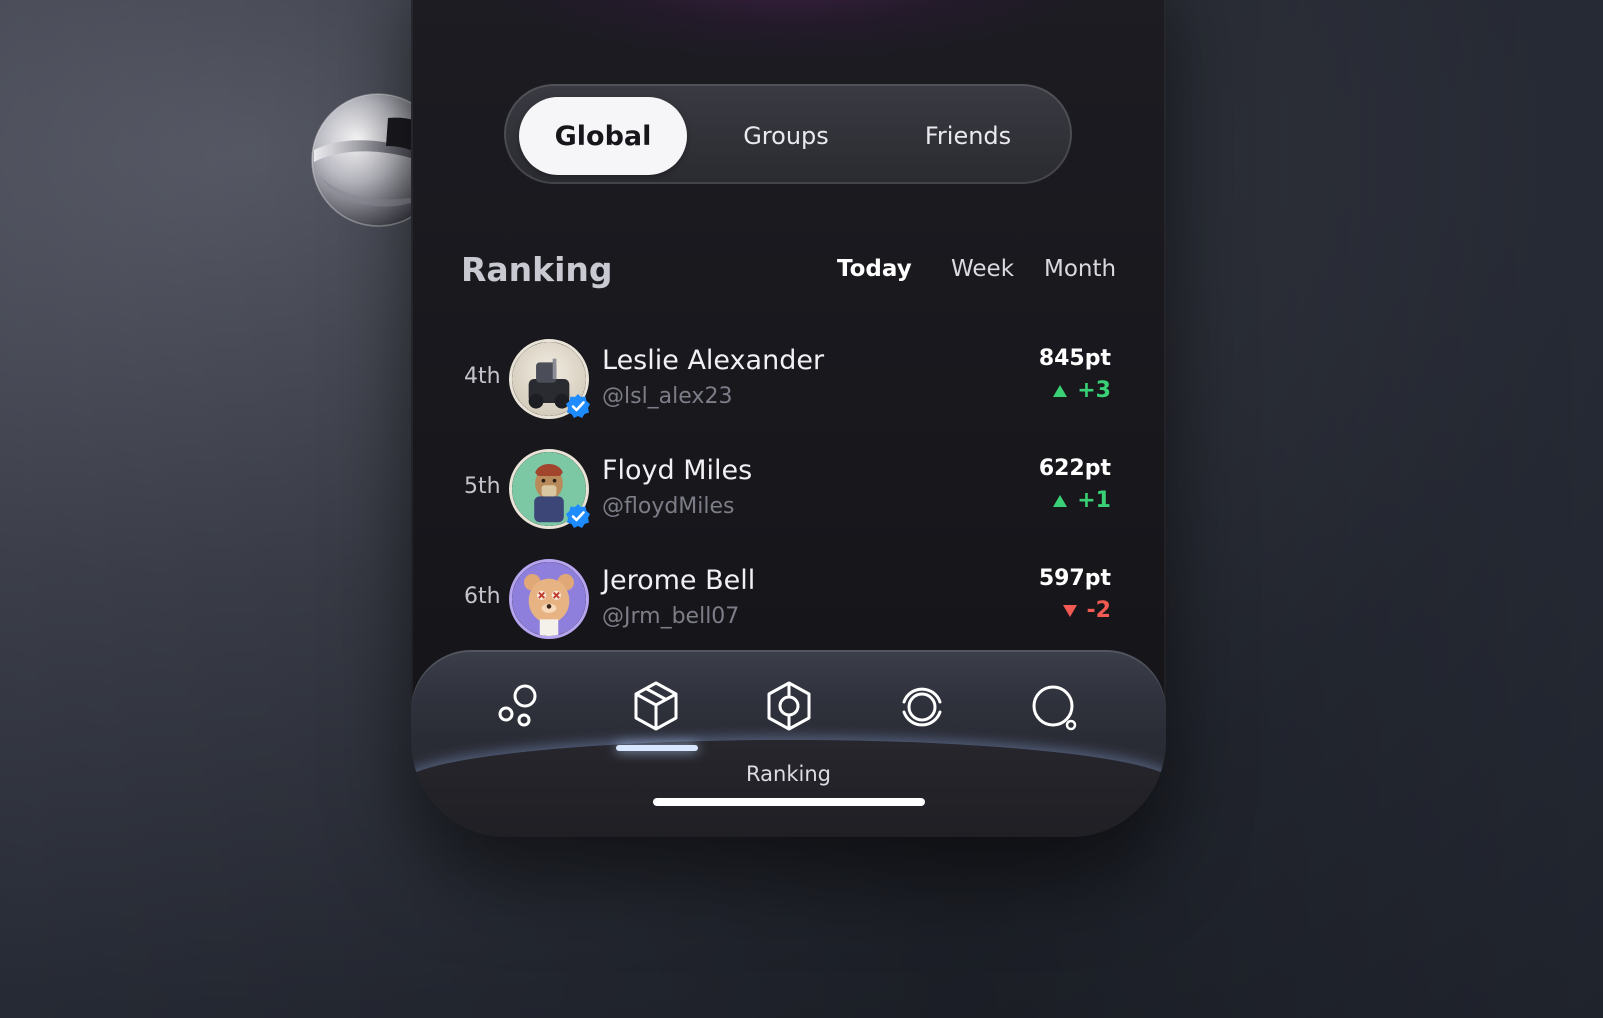 The image size is (1603, 1018). I want to click on hexagon-target-icon, so click(789, 706).